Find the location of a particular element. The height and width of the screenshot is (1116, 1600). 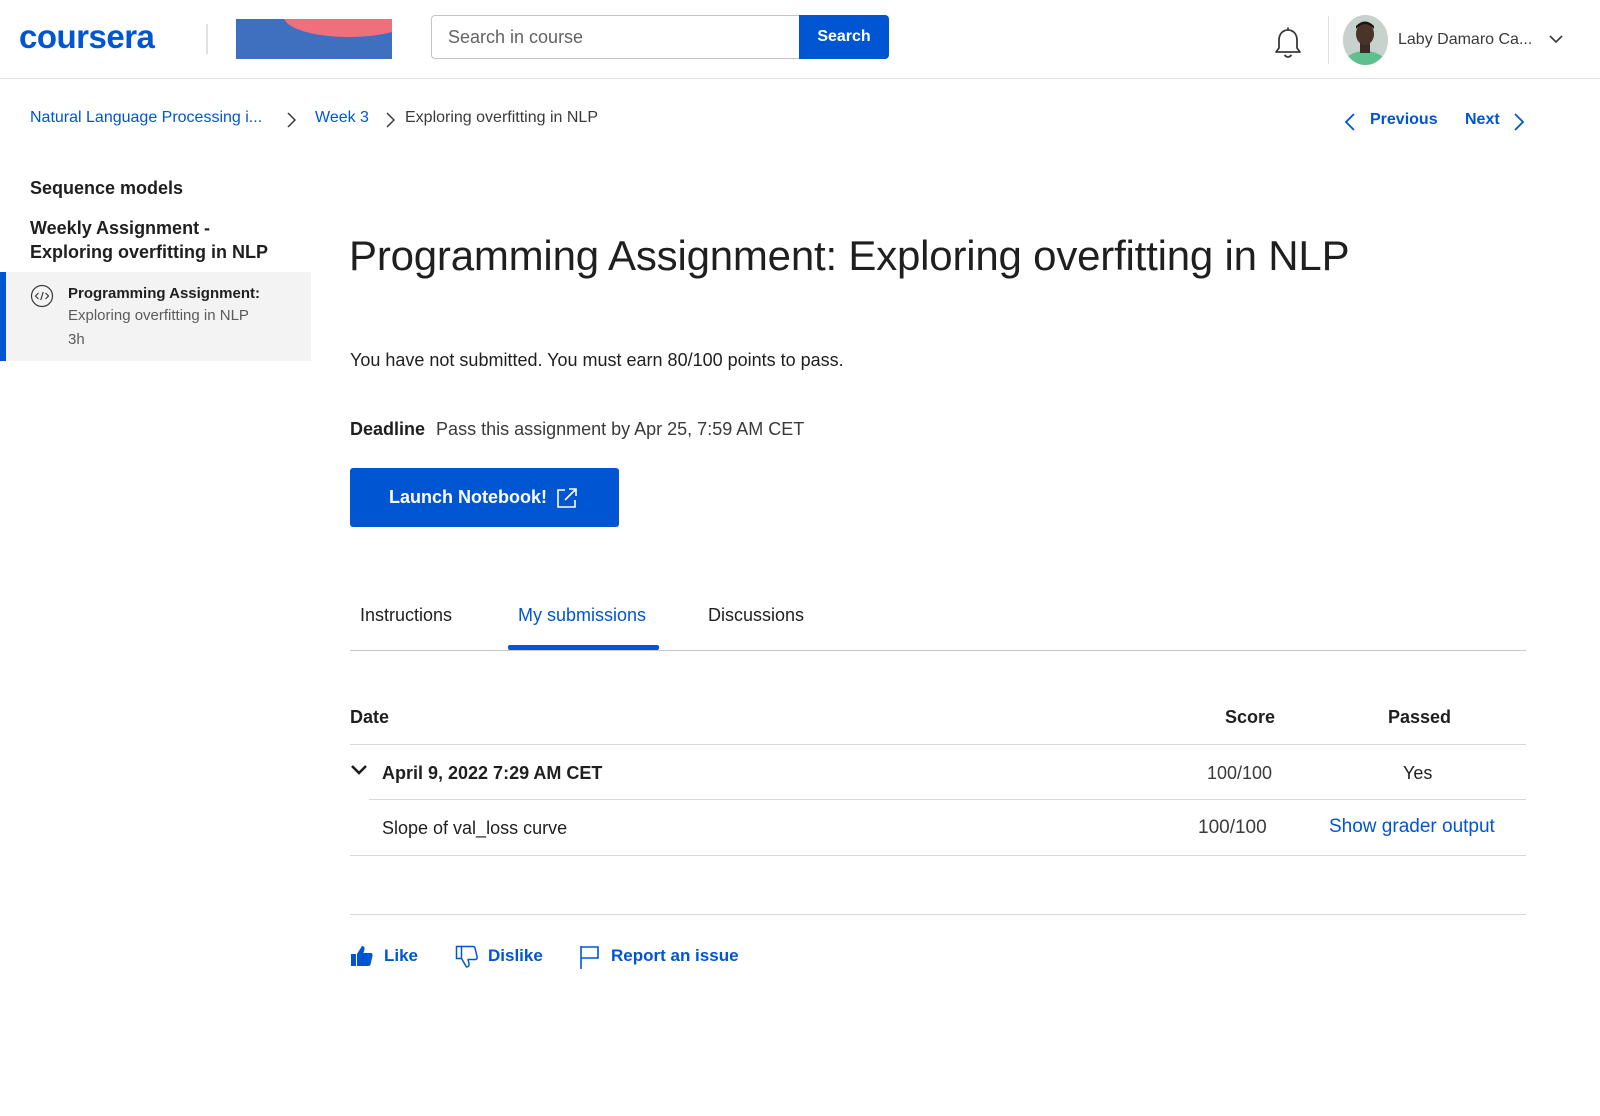

coursera-logo: coursera is located at coordinates (87, 37).